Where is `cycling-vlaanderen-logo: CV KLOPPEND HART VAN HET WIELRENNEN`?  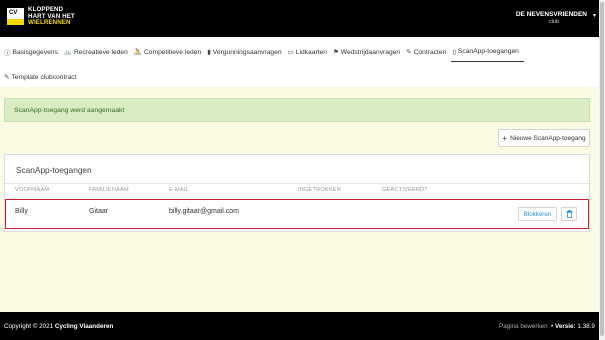
cycling-vlaanderen-logo: CV KLOPPEND HART VAN HET WIELRENNEN is located at coordinates (41, 16).